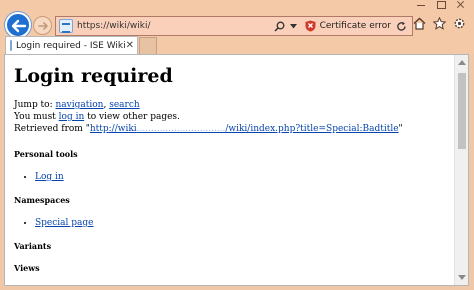 This screenshot has height=290, width=474. What do you see at coordinates (421, 4) in the screenshot?
I see `minimize-icon` at bounding box center [421, 4].